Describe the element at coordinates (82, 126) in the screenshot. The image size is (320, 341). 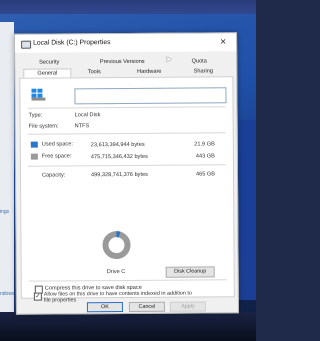
I see `file-system-value: NTFS` at that location.